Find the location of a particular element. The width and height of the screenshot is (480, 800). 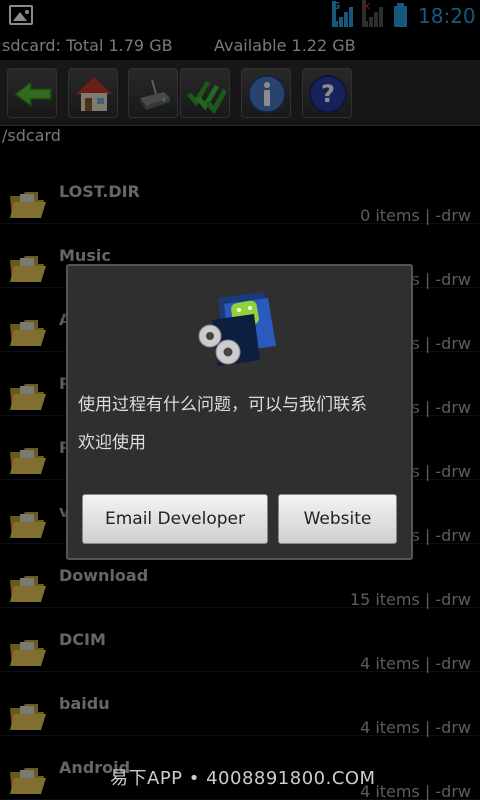

website-button: Website is located at coordinates (337, 519).